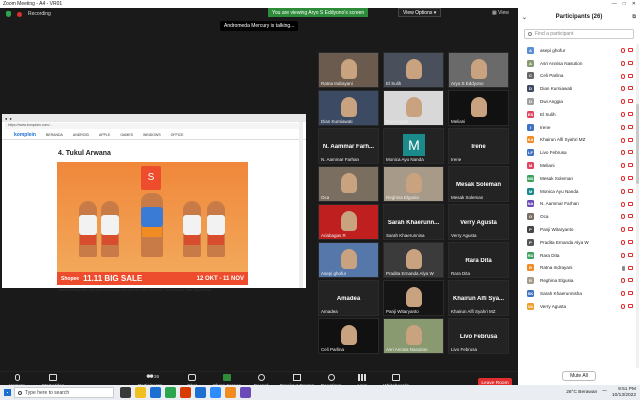  What do you see at coordinates (577, 50) in the screenshot?
I see `participant-row: Aasepi ghofur` at bounding box center [577, 50].